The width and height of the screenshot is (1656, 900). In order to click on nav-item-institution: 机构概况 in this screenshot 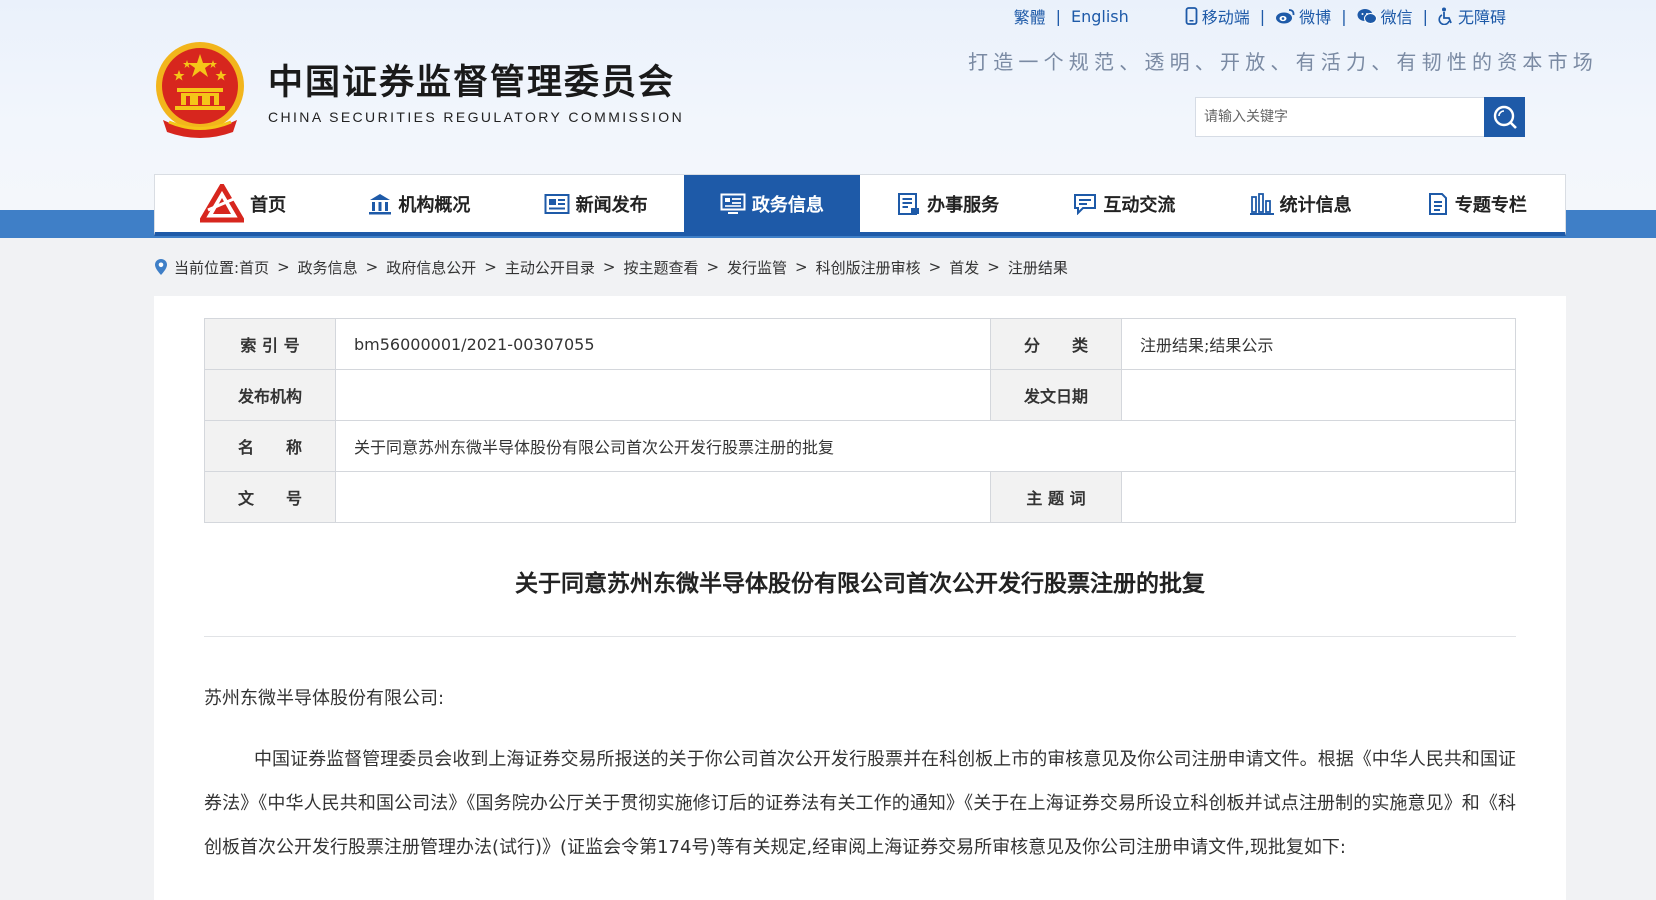, I will do `click(419, 204)`.